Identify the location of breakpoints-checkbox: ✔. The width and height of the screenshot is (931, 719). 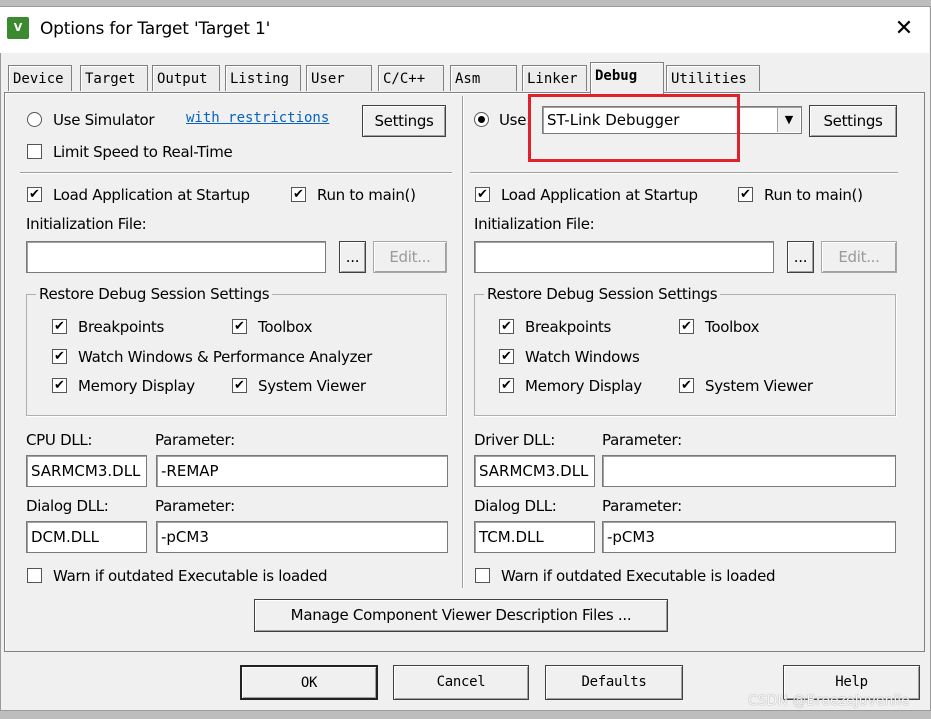
(59, 326).